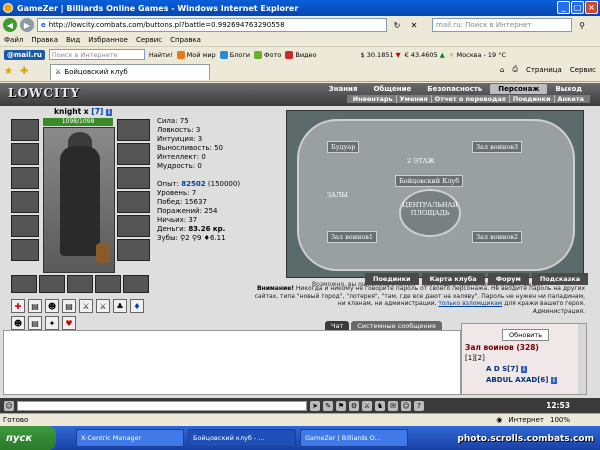 The width and height of the screenshot is (600, 450). What do you see at coordinates (393, 405) in the screenshot?
I see `mail-icon: ✉` at bounding box center [393, 405].